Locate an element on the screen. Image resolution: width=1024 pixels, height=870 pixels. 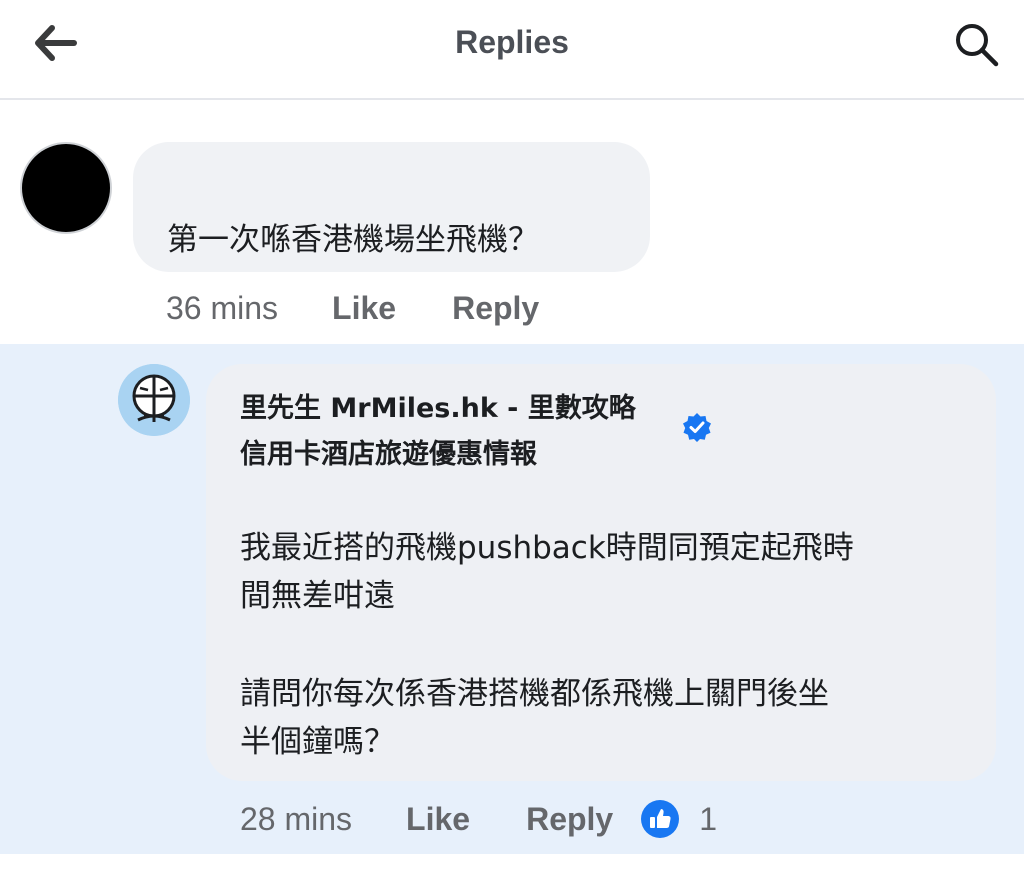
reaction-count: 1 is located at coordinates (708, 819).